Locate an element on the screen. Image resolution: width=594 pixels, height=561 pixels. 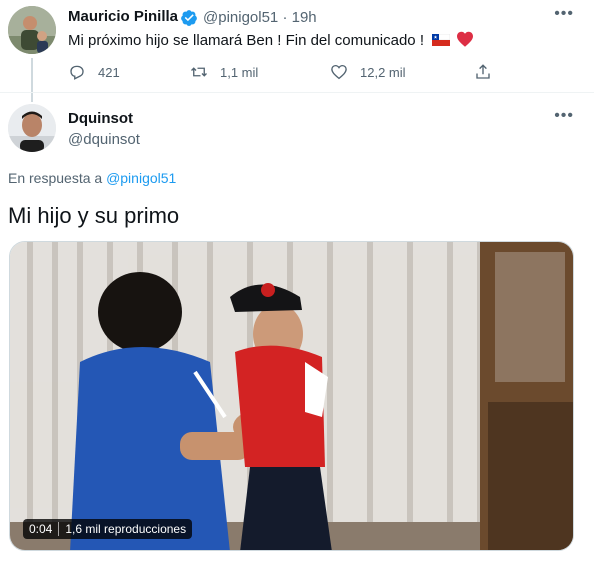
retweet-count: 1,1 mil is located at coordinates (239, 72).